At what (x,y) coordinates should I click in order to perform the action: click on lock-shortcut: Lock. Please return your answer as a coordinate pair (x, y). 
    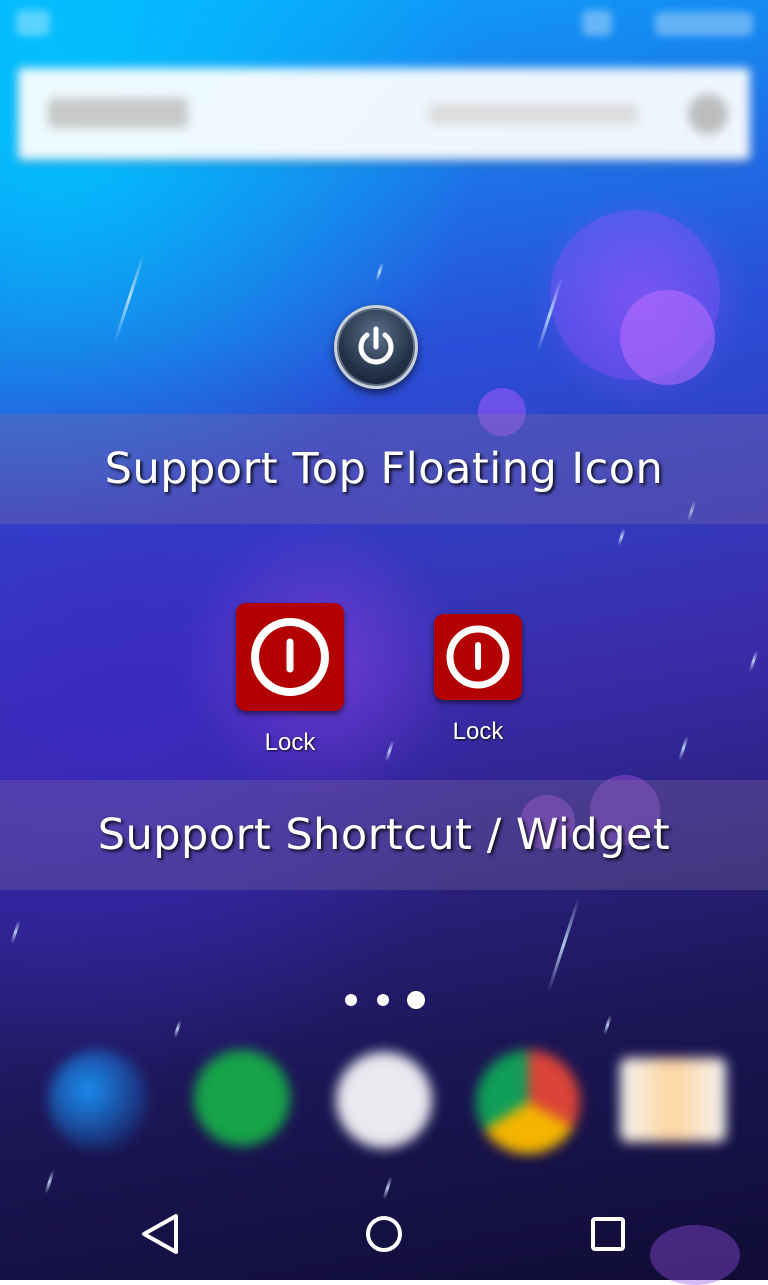
    Looking at the image, I should click on (290, 680).